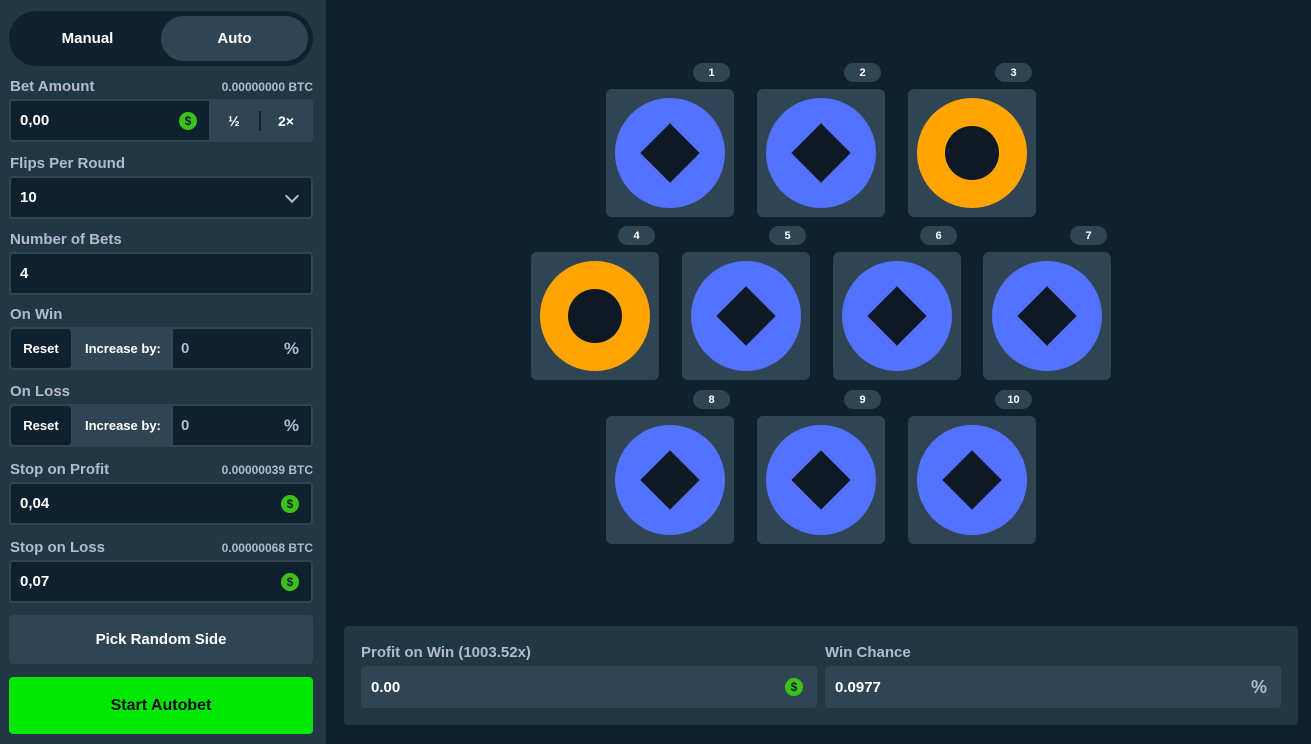 This screenshot has width=1311, height=744. I want to click on profit-on-win-field: 0.00 $, so click(589, 687).